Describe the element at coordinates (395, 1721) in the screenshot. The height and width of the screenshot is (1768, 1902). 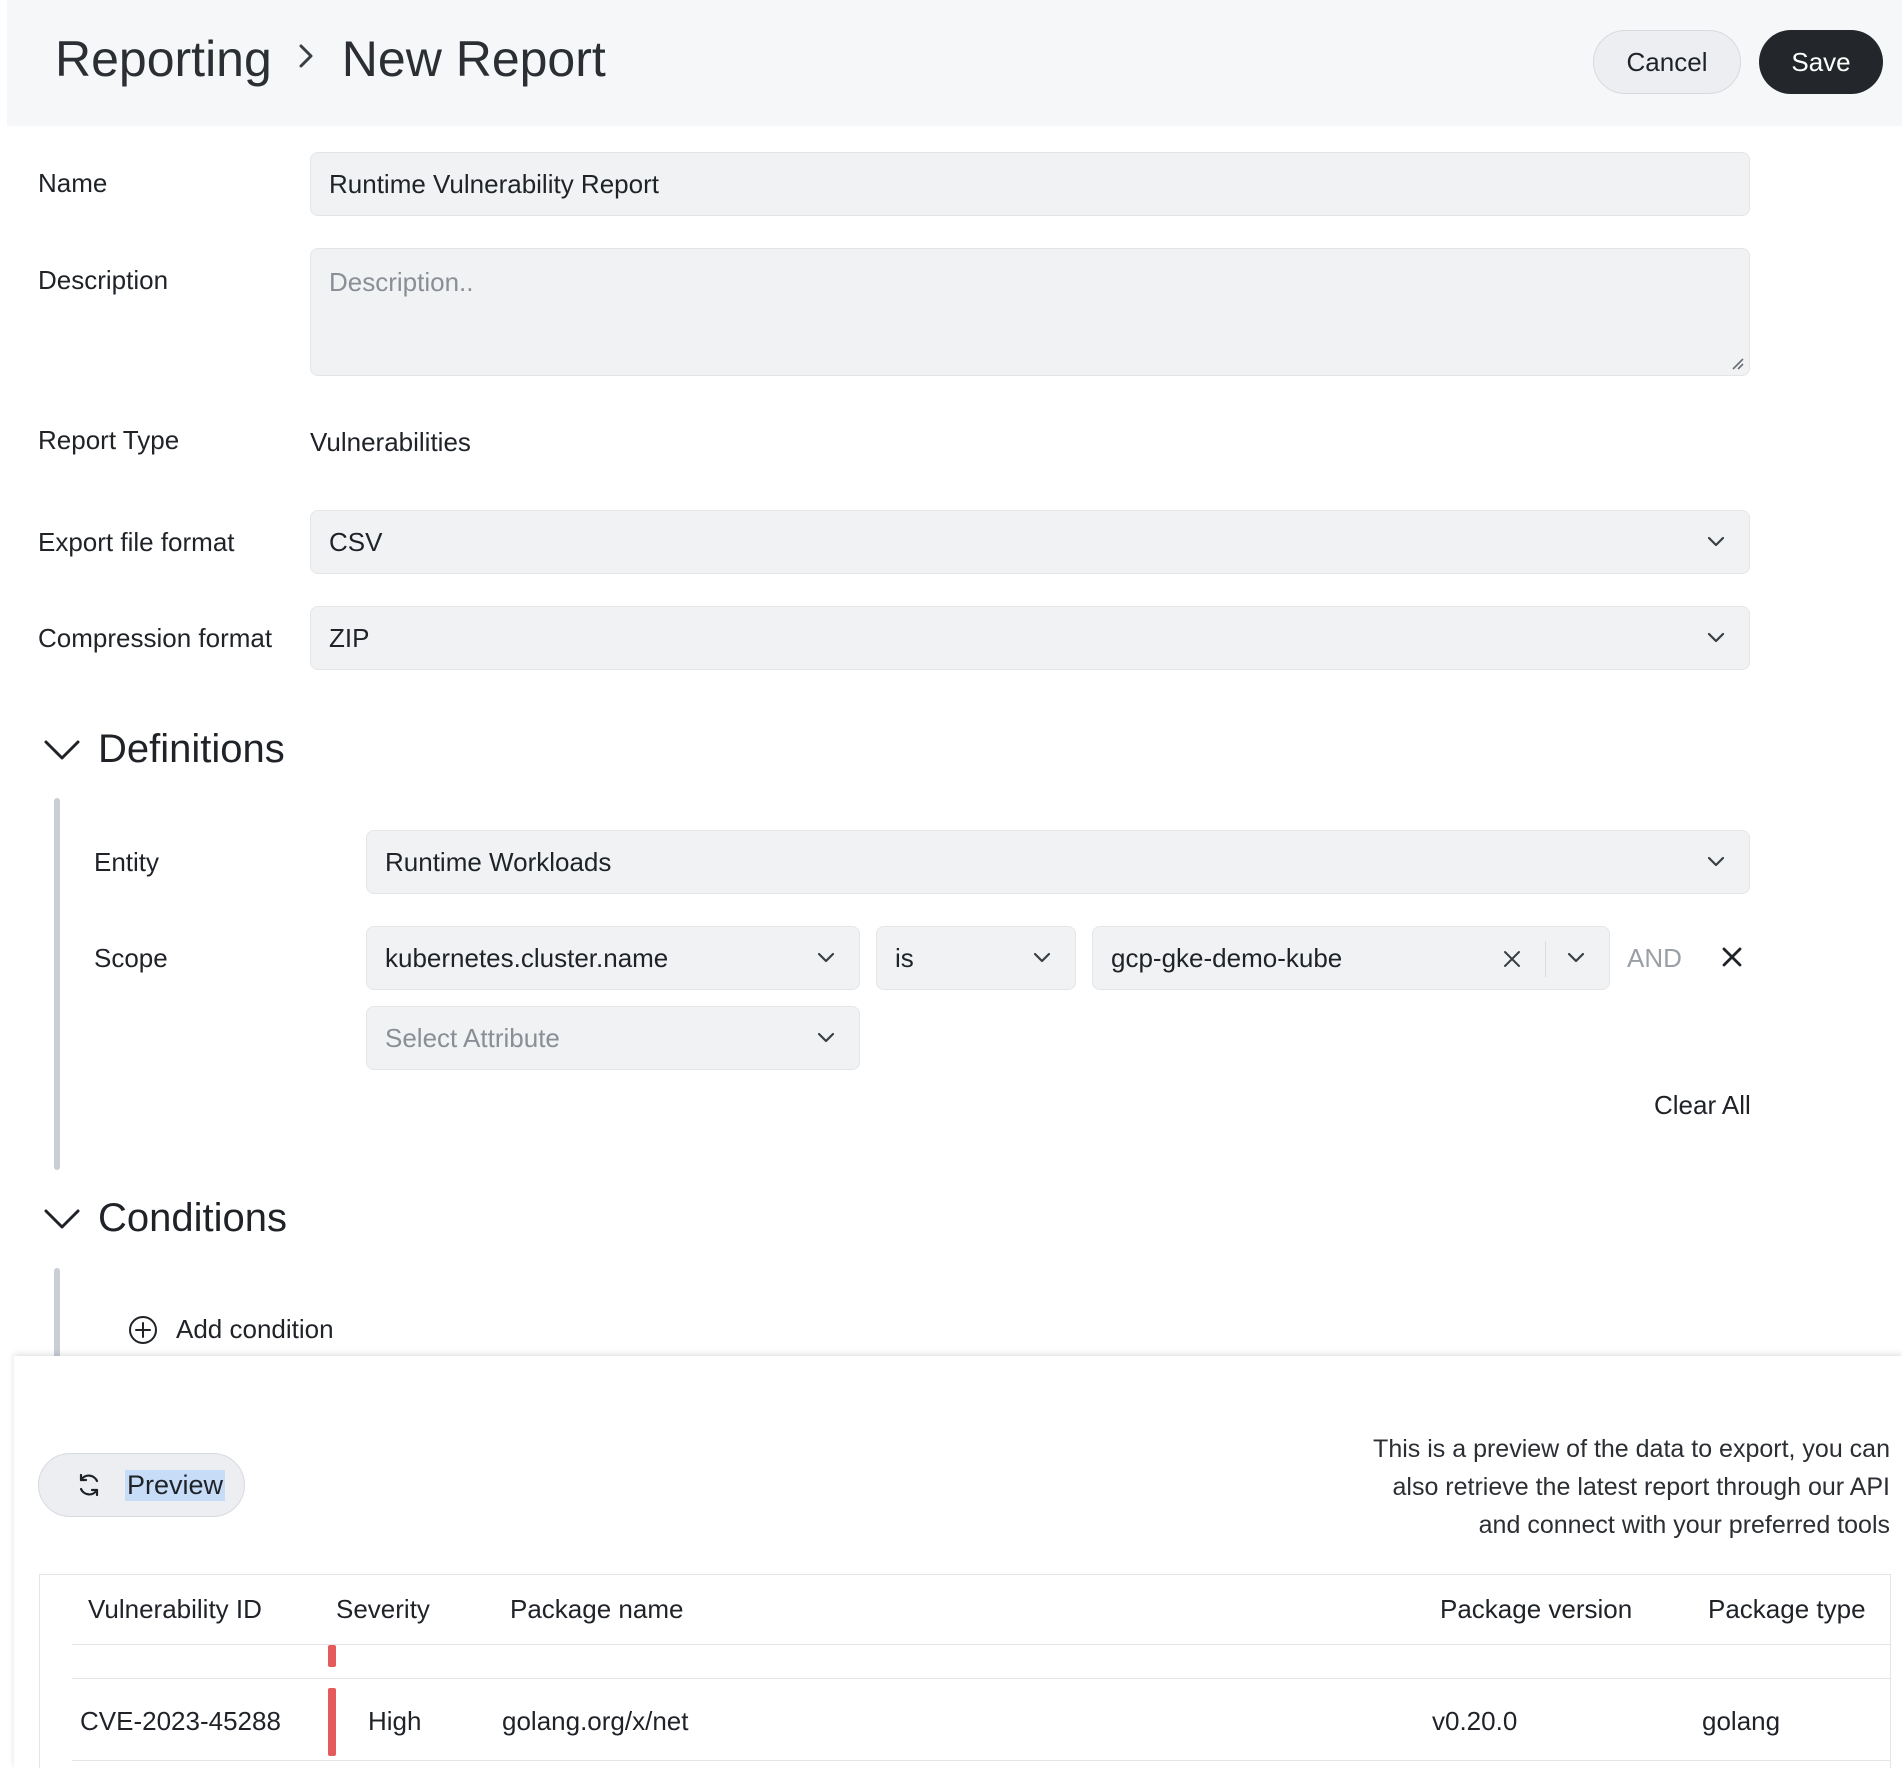
I see `cell-severity: High` at that location.